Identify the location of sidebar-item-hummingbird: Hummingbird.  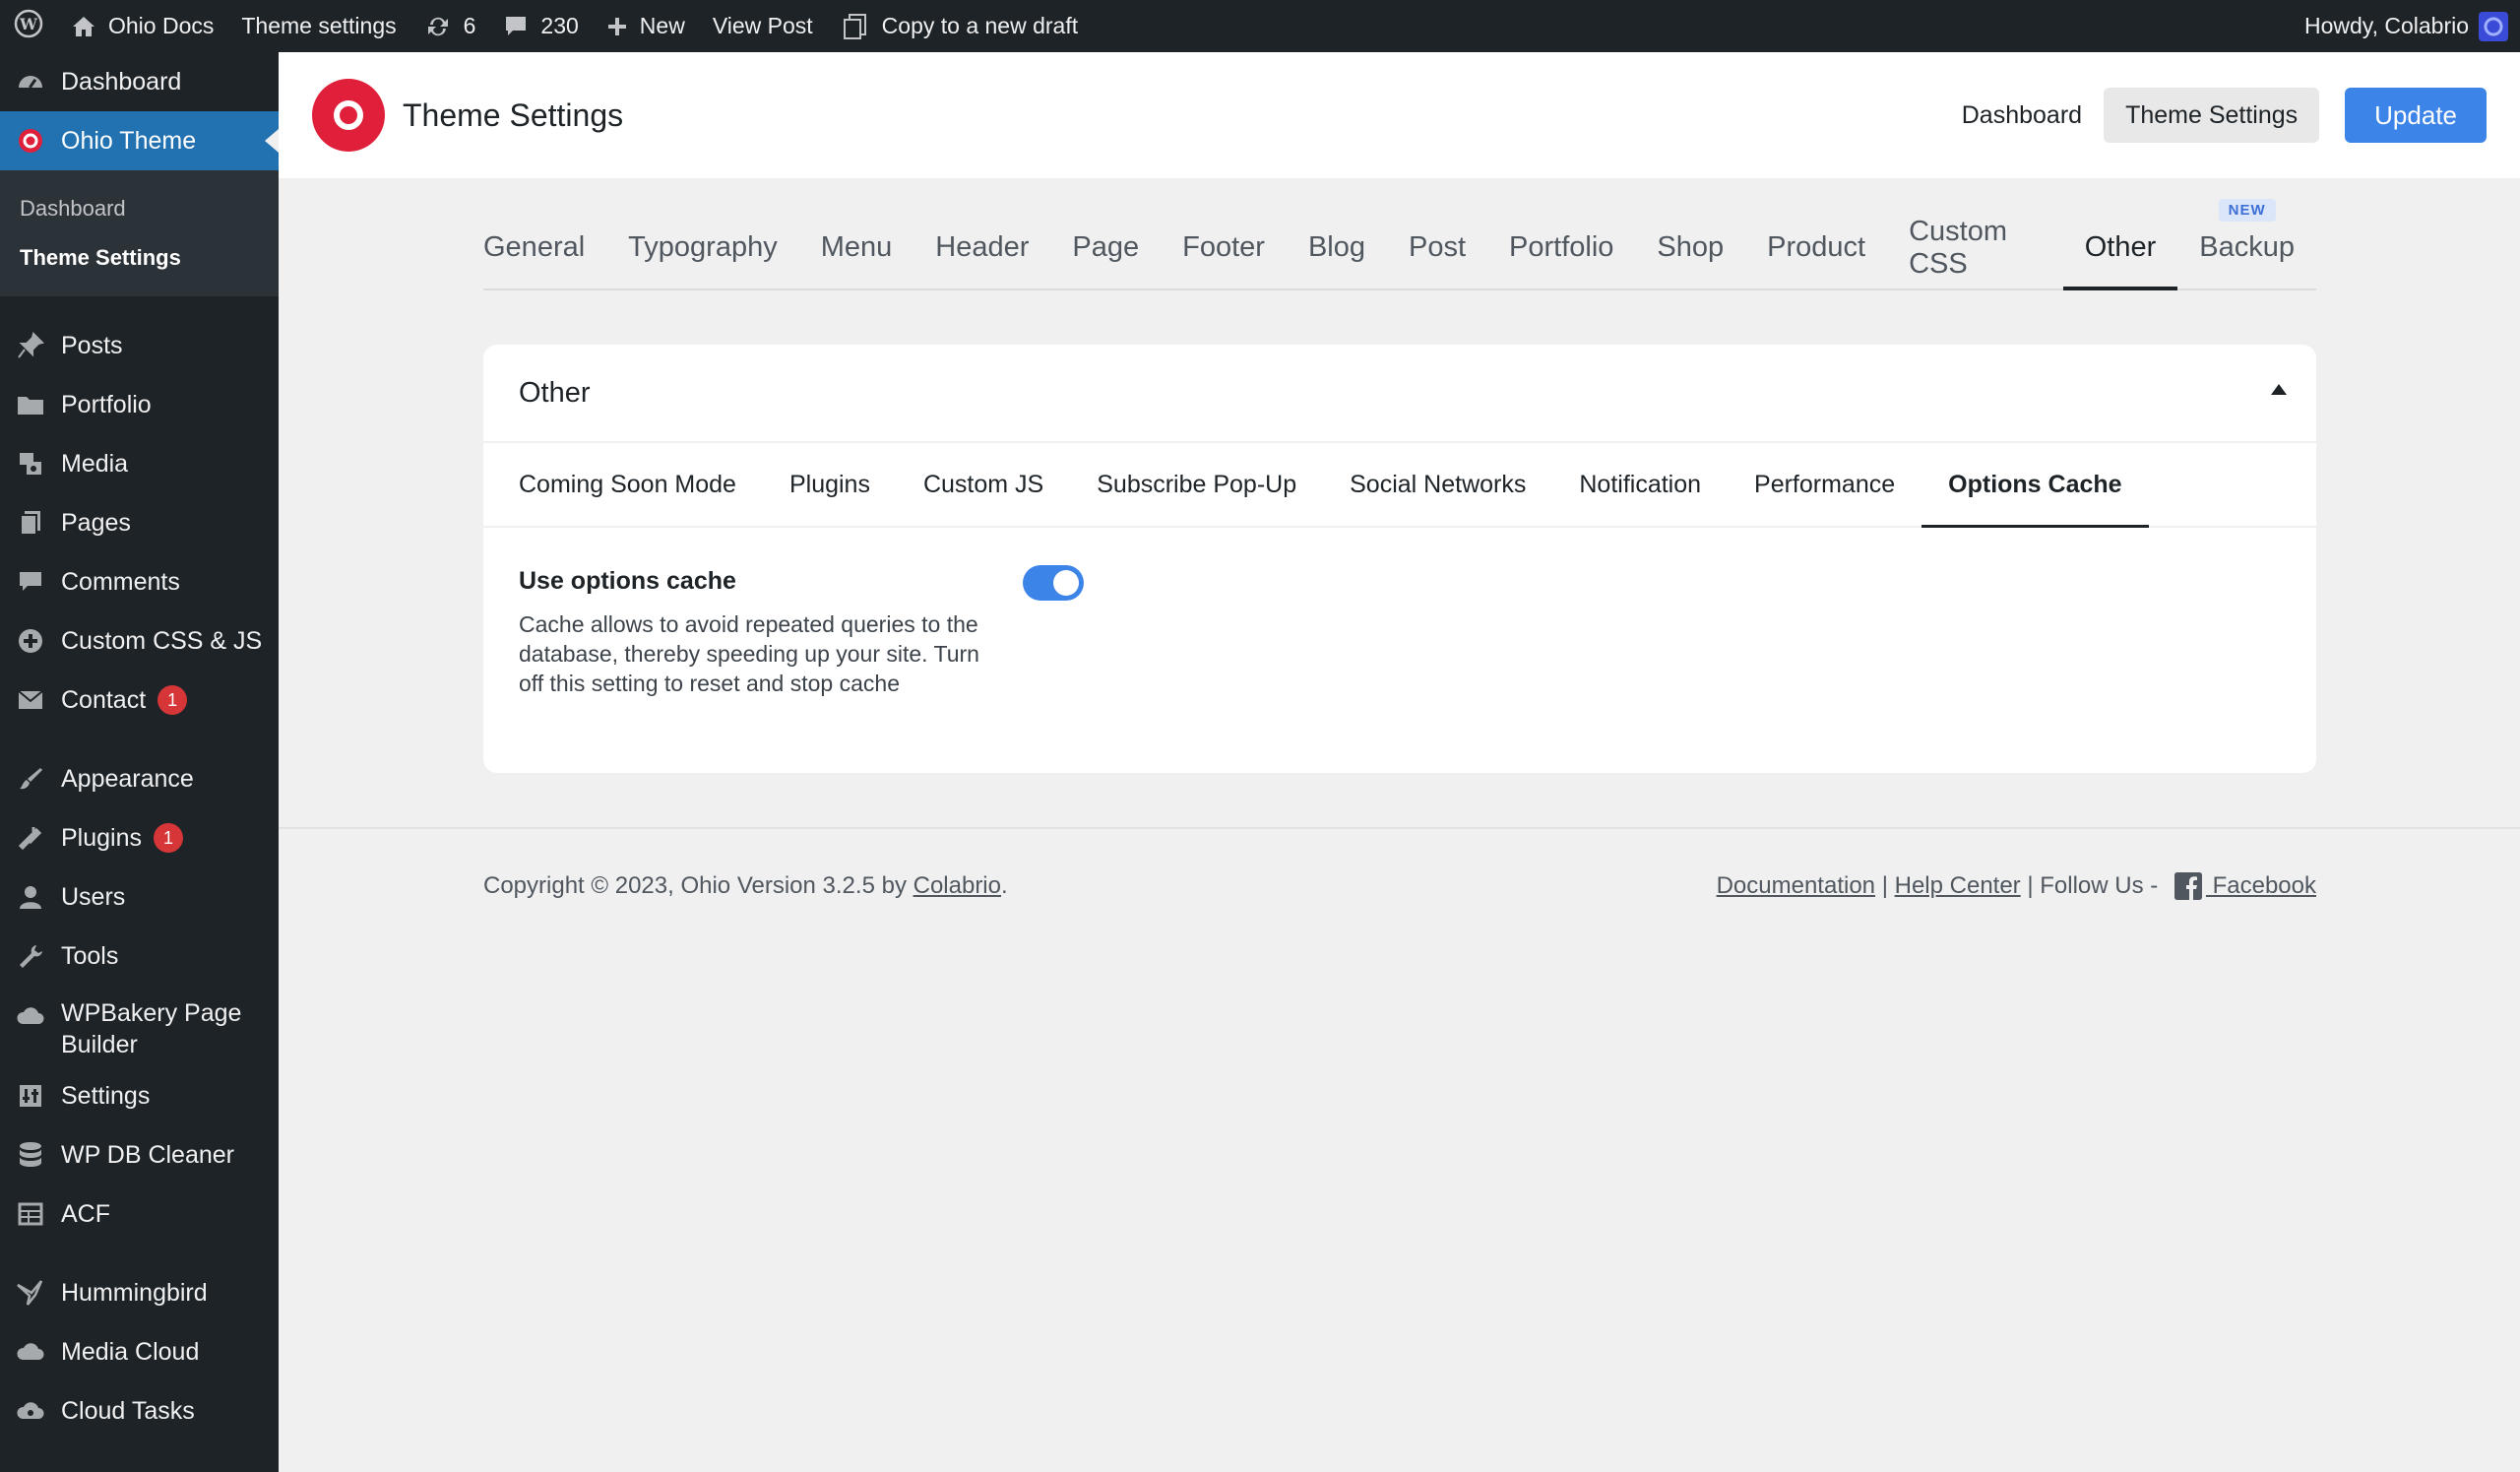
(139, 1292).